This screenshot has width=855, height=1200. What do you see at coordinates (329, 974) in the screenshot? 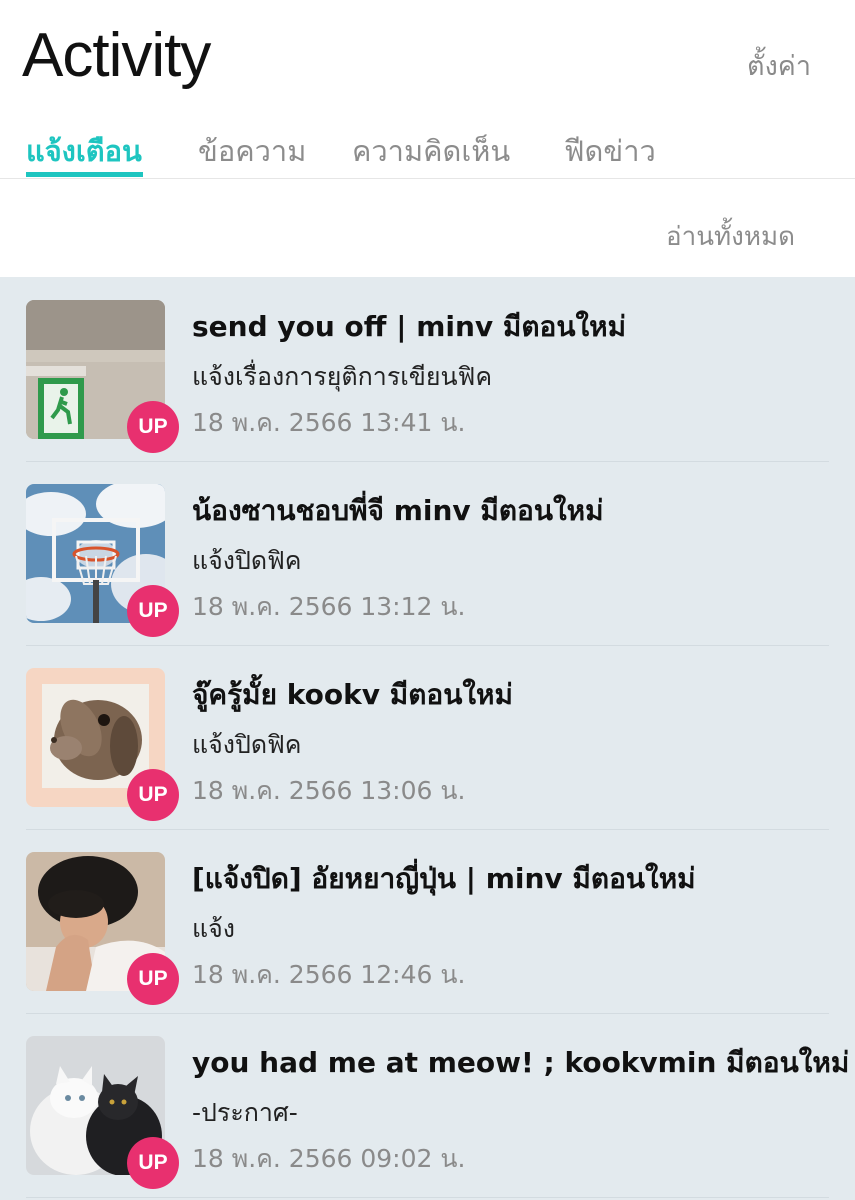
I see `notification-time: 18 พ.ค. 2566 12:46 น.` at bounding box center [329, 974].